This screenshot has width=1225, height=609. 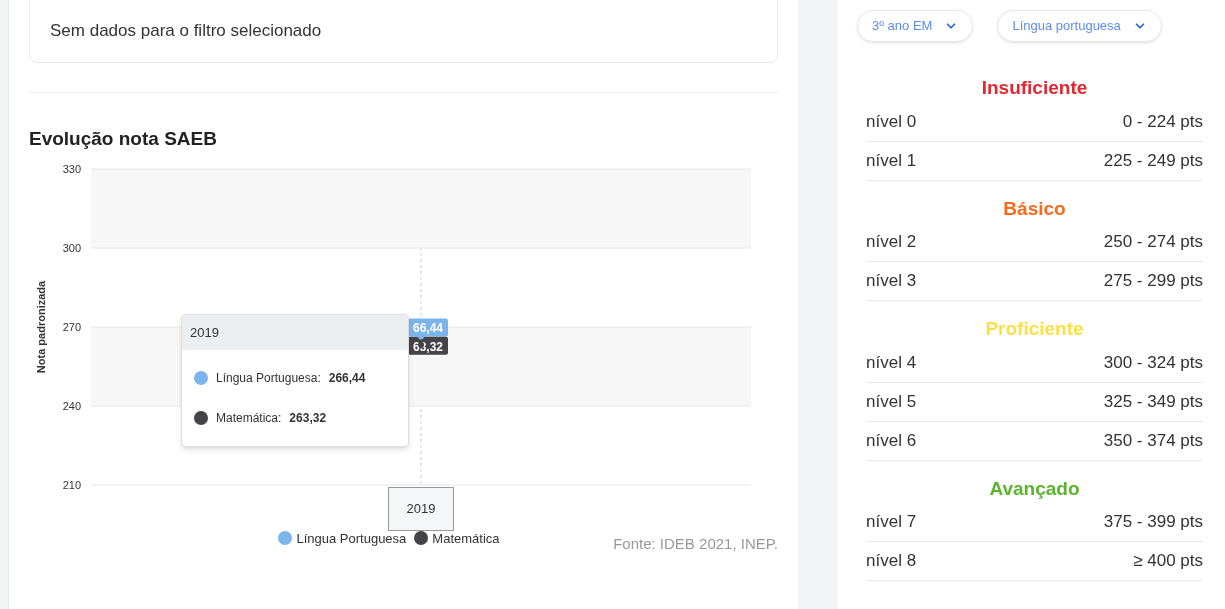 What do you see at coordinates (71, 405) in the screenshot?
I see `y-tick-label: 240` at bounding box center [71, 405].